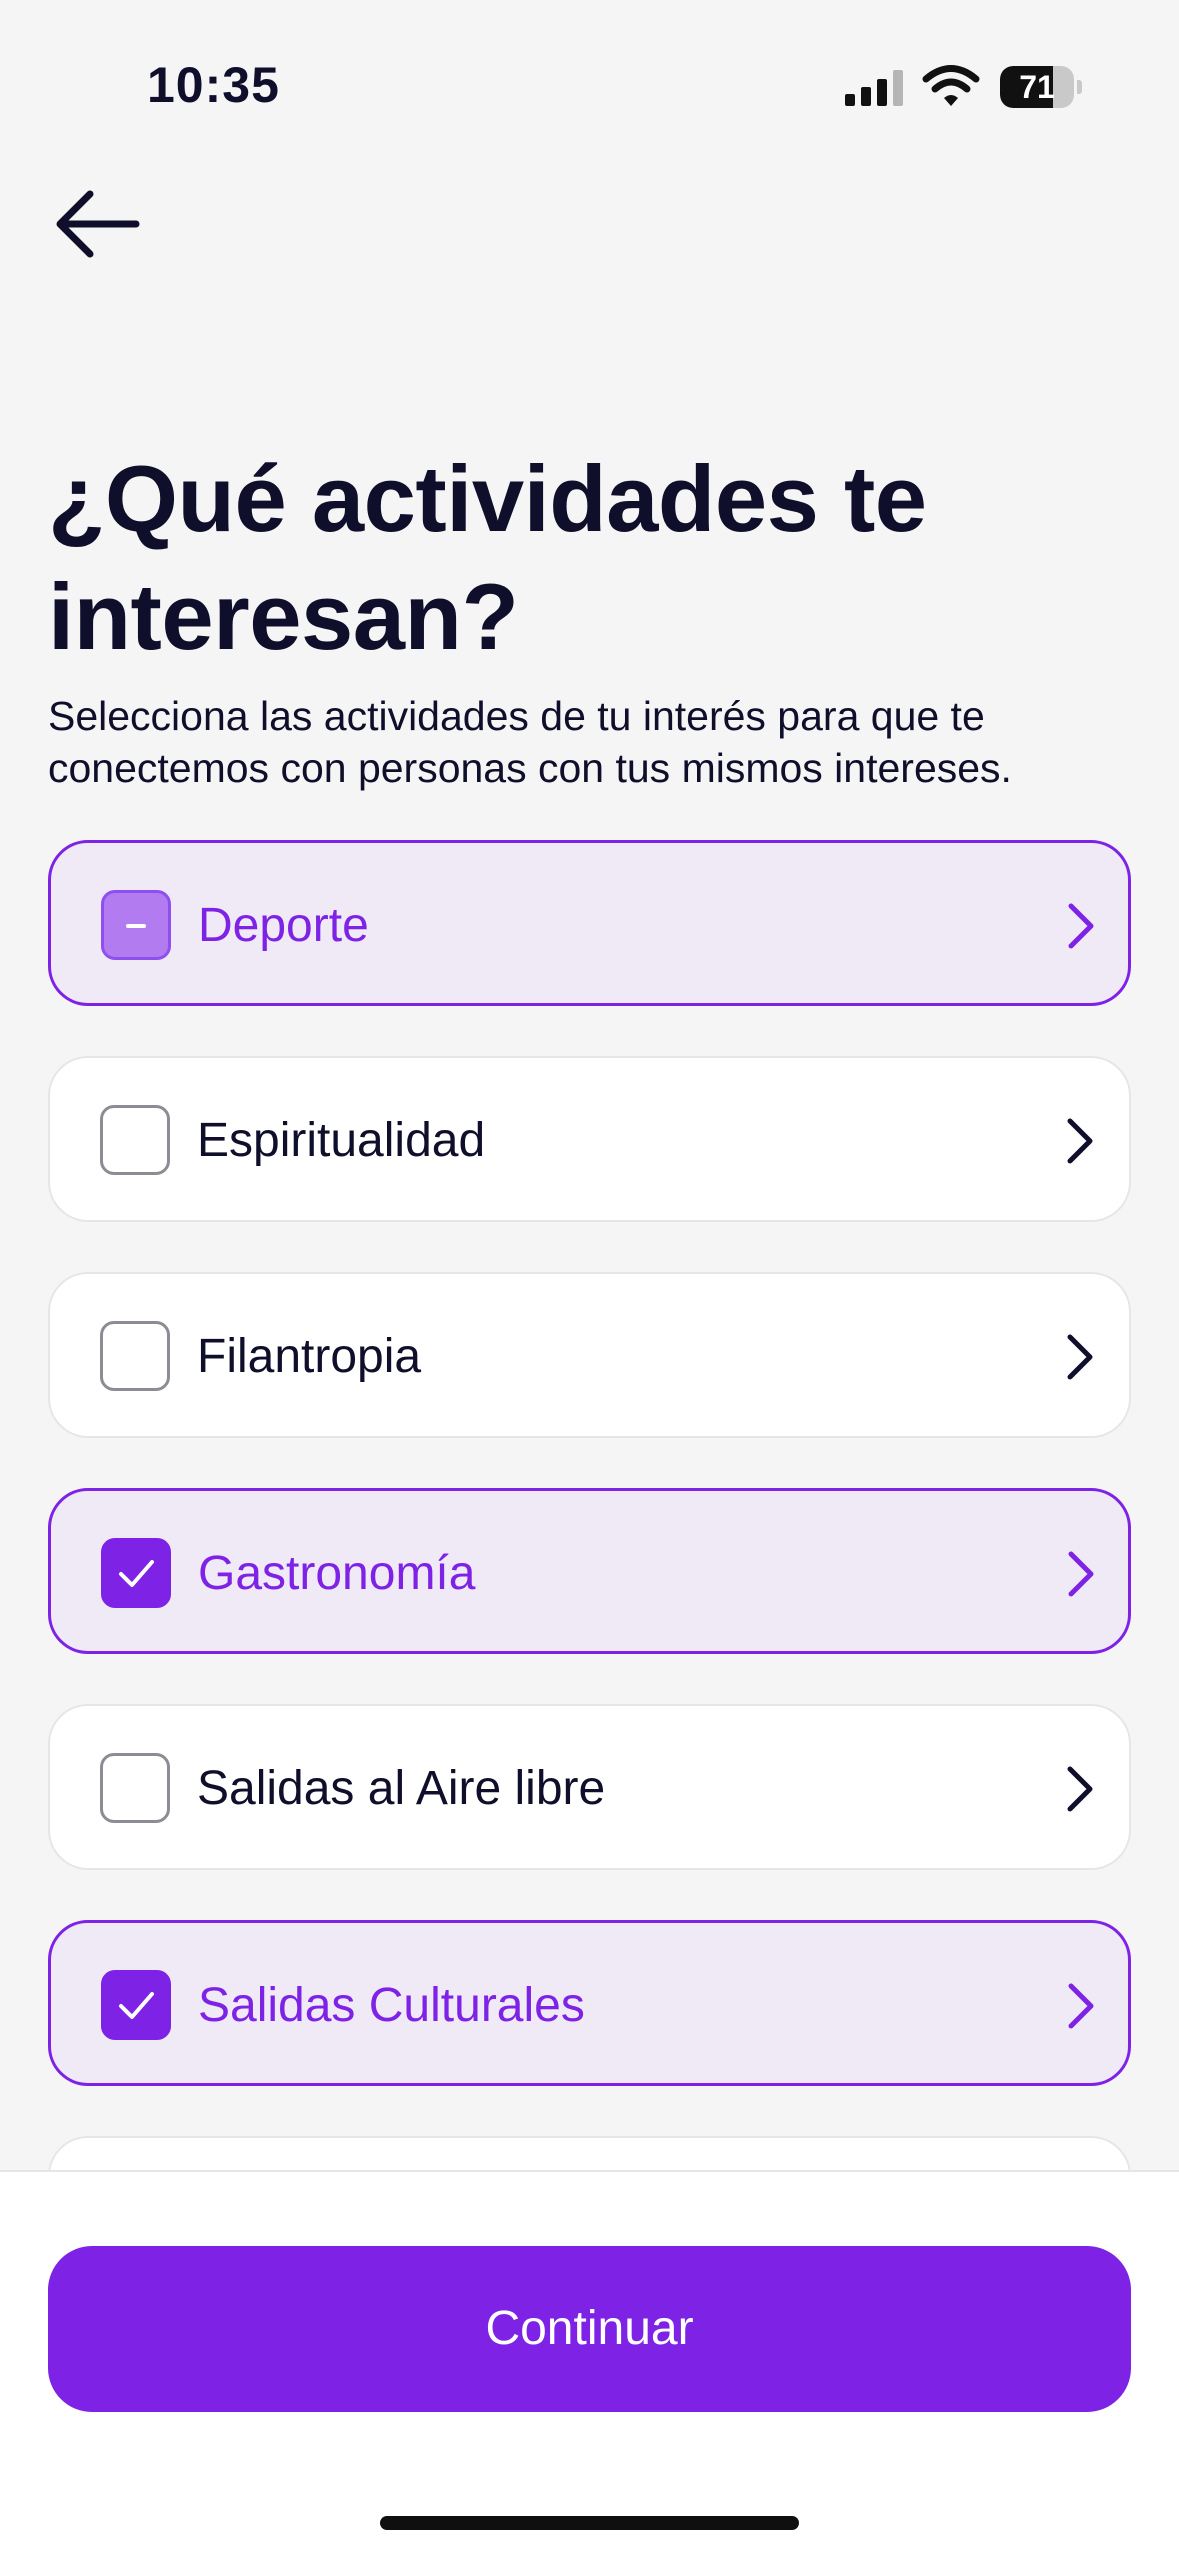  I want to click on battery-percentage: 71, so click(1037, 87).